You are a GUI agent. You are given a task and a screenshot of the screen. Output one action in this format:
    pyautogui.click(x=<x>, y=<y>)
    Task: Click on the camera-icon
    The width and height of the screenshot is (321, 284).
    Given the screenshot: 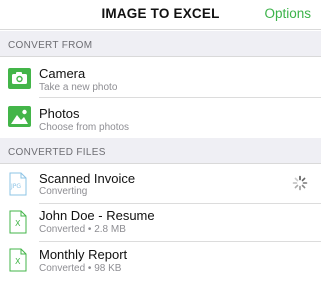 What is the action you would take?
    pyautogui.click(x=19, y=78)
    